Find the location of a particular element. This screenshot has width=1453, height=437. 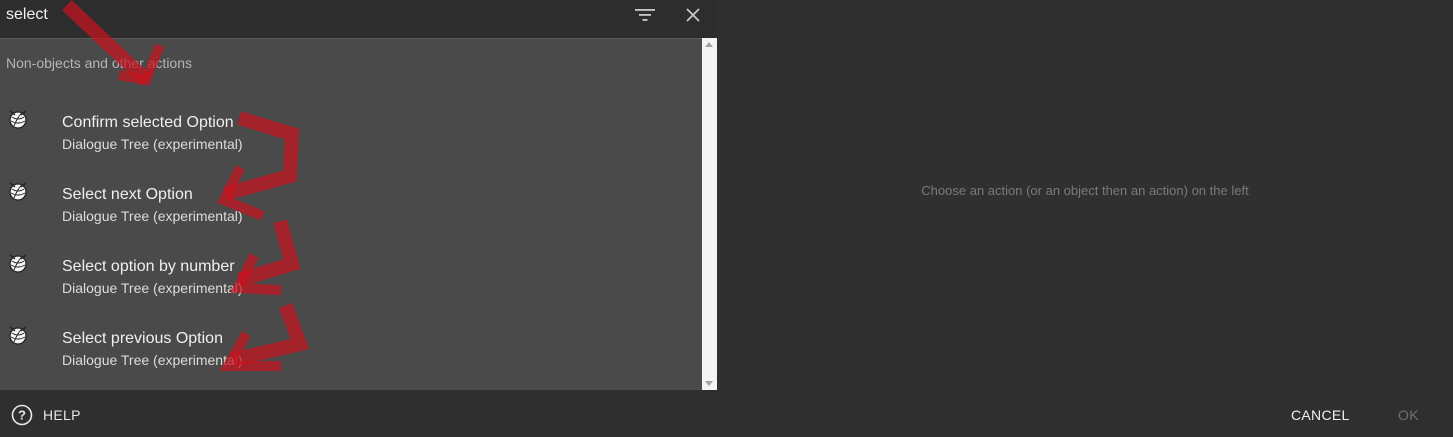

search-bar is located at coordinates (358, 19).